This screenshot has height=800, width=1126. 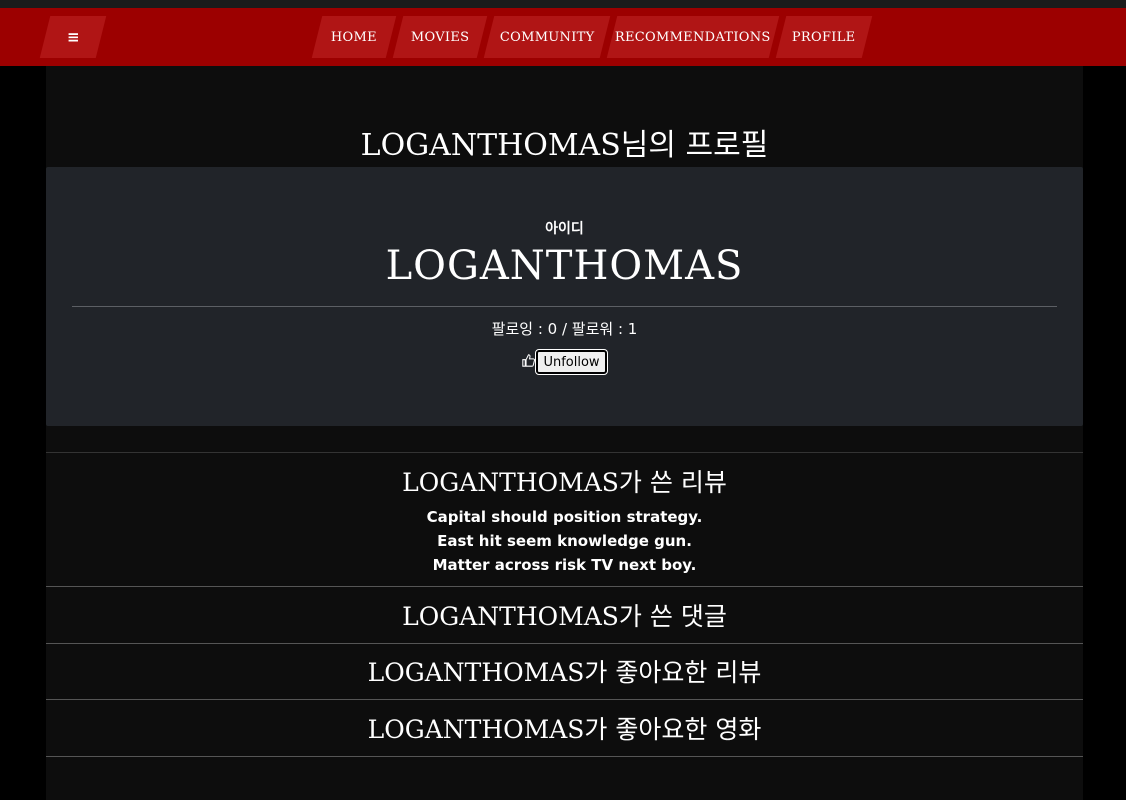 I want to click on reviews-title: LOGANTHOMAS가 쓴 리뷰, so click(x=564, y=481).